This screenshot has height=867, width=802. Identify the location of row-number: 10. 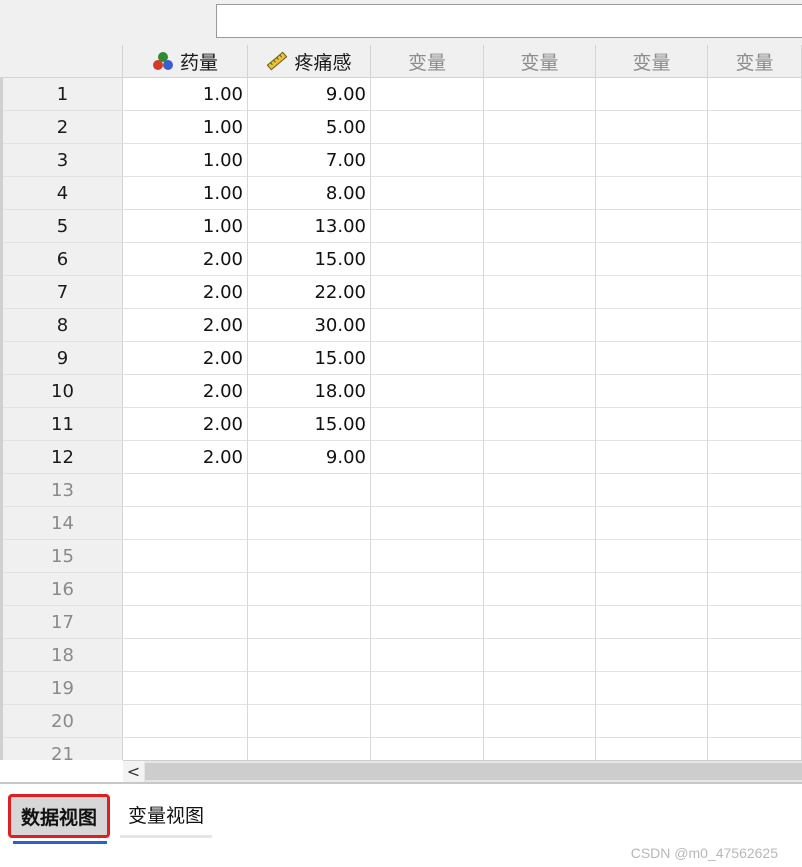
(63, 391).